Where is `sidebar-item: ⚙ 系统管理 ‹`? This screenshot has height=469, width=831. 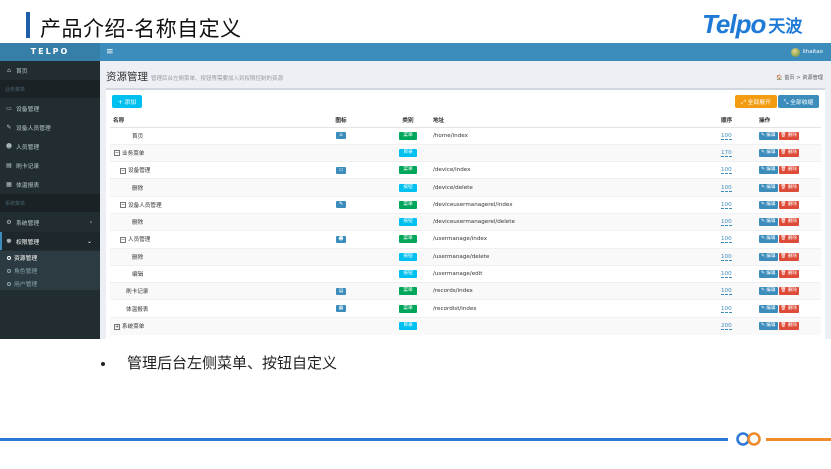
sidebar-item: ⚙ 系统管理 ‹ is located at coordinates (50, 222).